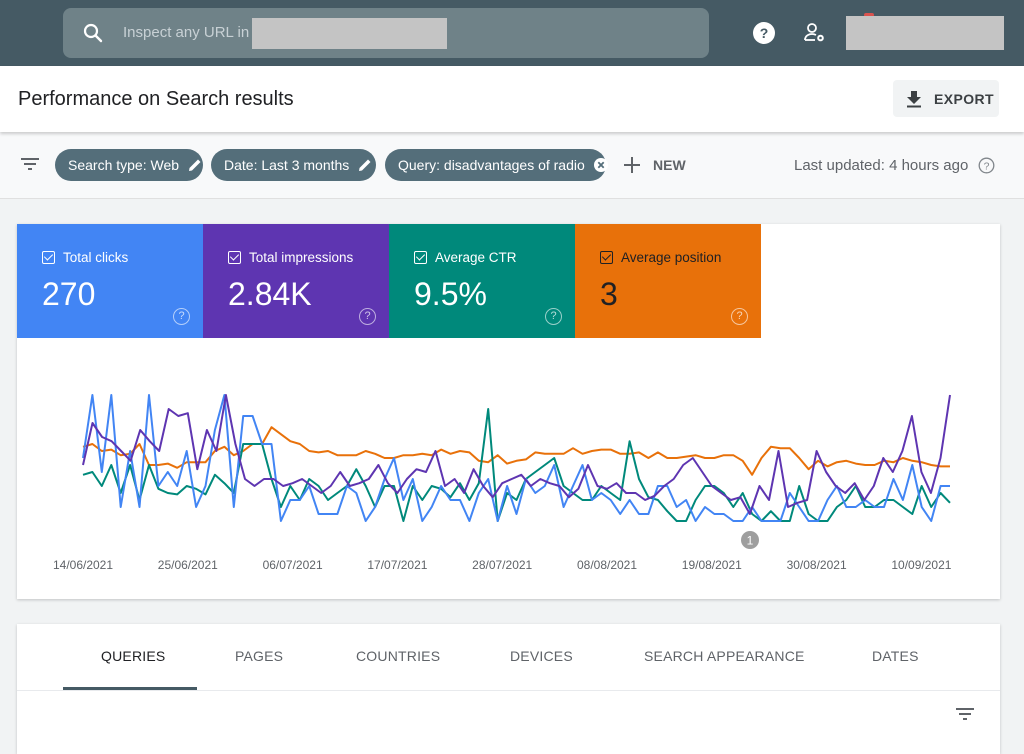 The height and width of the screenshot is (754, 1024). Describe the element at coordinates (817, 565) in the screenshot. I see `x-tick-label: 30/08/2021` at that location.